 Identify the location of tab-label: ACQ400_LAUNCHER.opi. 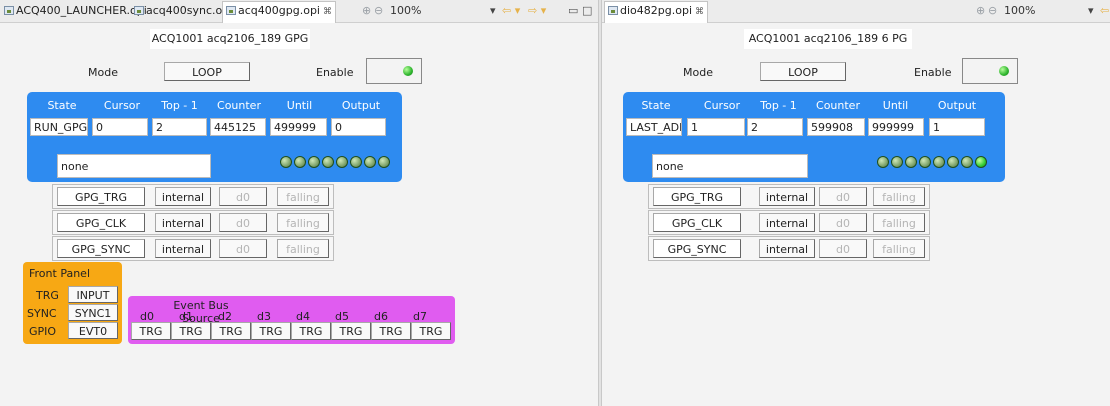
(81, 10).